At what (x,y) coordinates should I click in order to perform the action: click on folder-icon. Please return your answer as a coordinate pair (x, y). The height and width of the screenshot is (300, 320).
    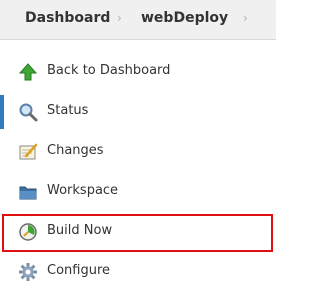
    Looking at the image, I should click on (28, 193).